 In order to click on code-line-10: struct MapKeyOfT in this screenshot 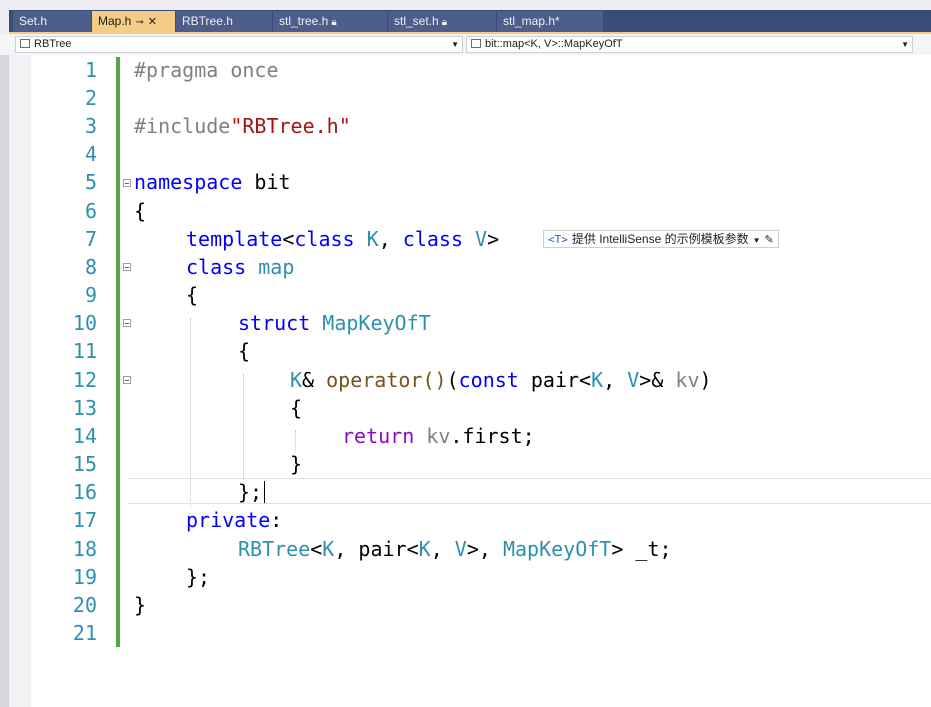, I will do `click(334, 323)`.